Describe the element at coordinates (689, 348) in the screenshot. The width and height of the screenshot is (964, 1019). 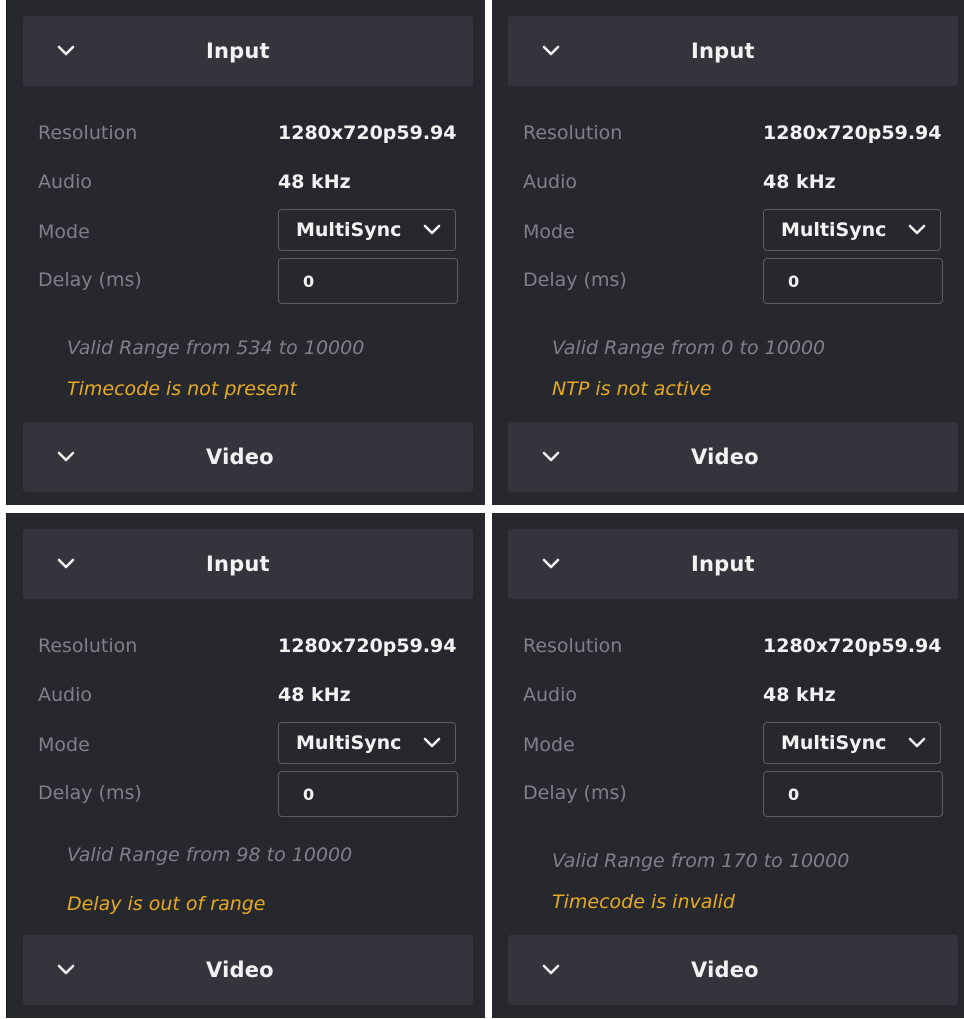
I see `valid-range-note: Valid Range from 0 to 10000` at that location.